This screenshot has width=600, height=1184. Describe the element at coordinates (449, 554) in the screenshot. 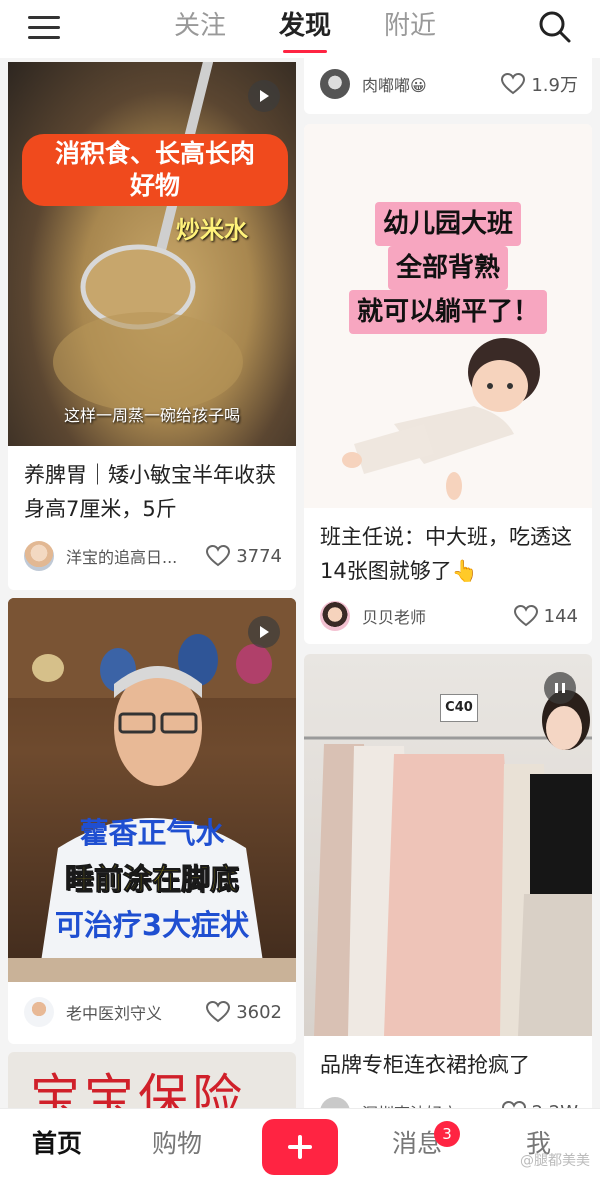

I see `card-title: 班主任说：中大班，吃透这14张图就够了👆` at that location.